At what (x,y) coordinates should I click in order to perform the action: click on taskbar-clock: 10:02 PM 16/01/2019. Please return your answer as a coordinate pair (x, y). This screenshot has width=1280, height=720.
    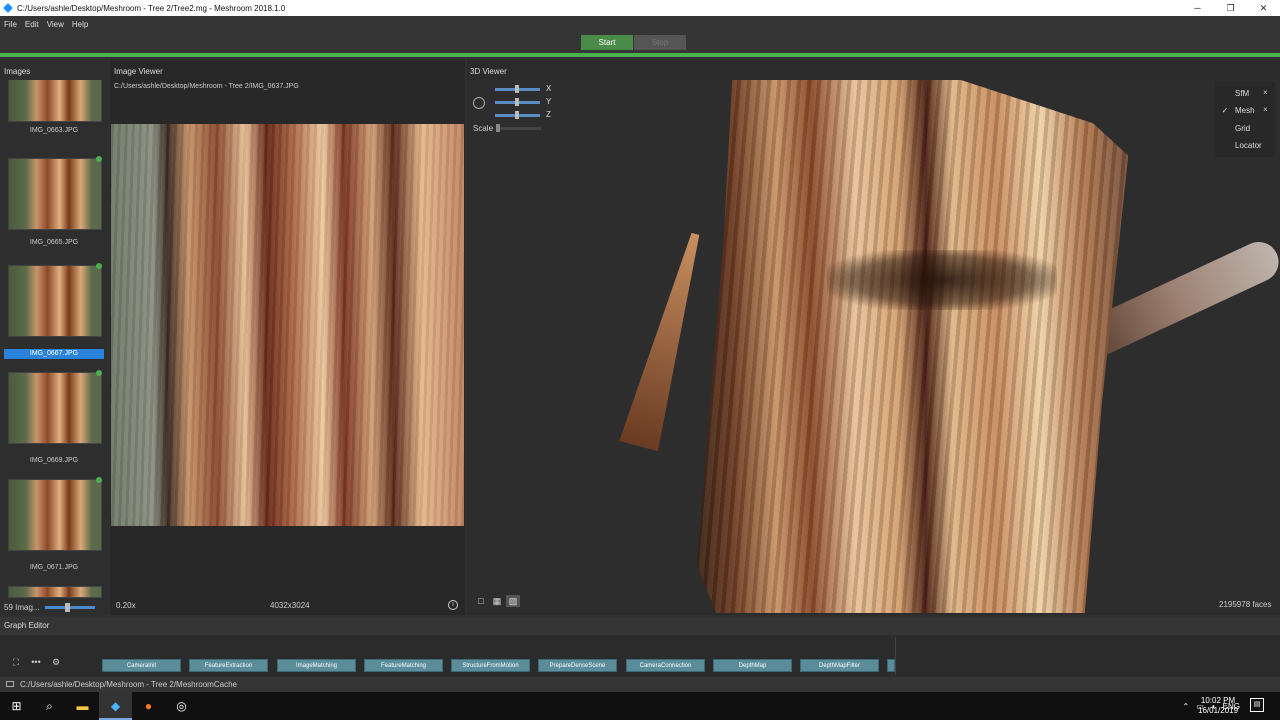
    Looking at the image, I should click on (1218, 706).